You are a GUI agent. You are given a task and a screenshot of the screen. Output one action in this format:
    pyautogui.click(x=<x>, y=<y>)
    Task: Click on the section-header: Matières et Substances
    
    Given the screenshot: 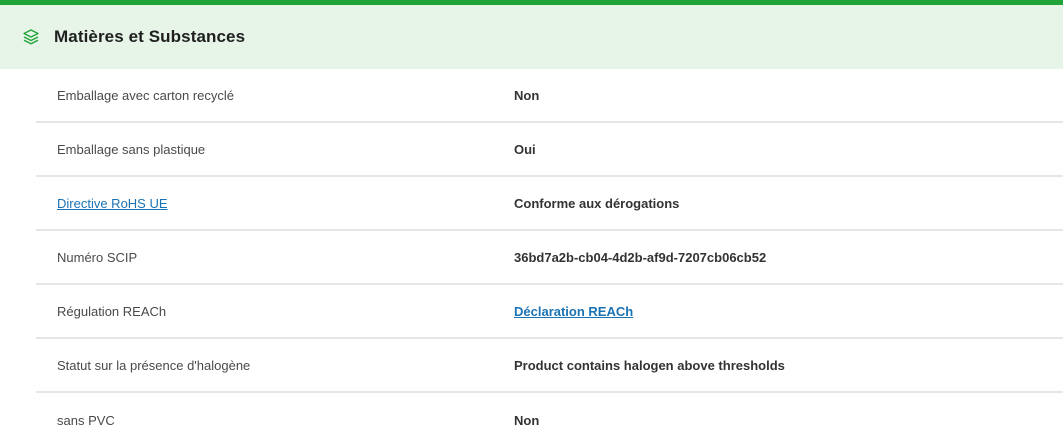 What is the action you would take?
    pyautogui.click(x=531, y=37)
    